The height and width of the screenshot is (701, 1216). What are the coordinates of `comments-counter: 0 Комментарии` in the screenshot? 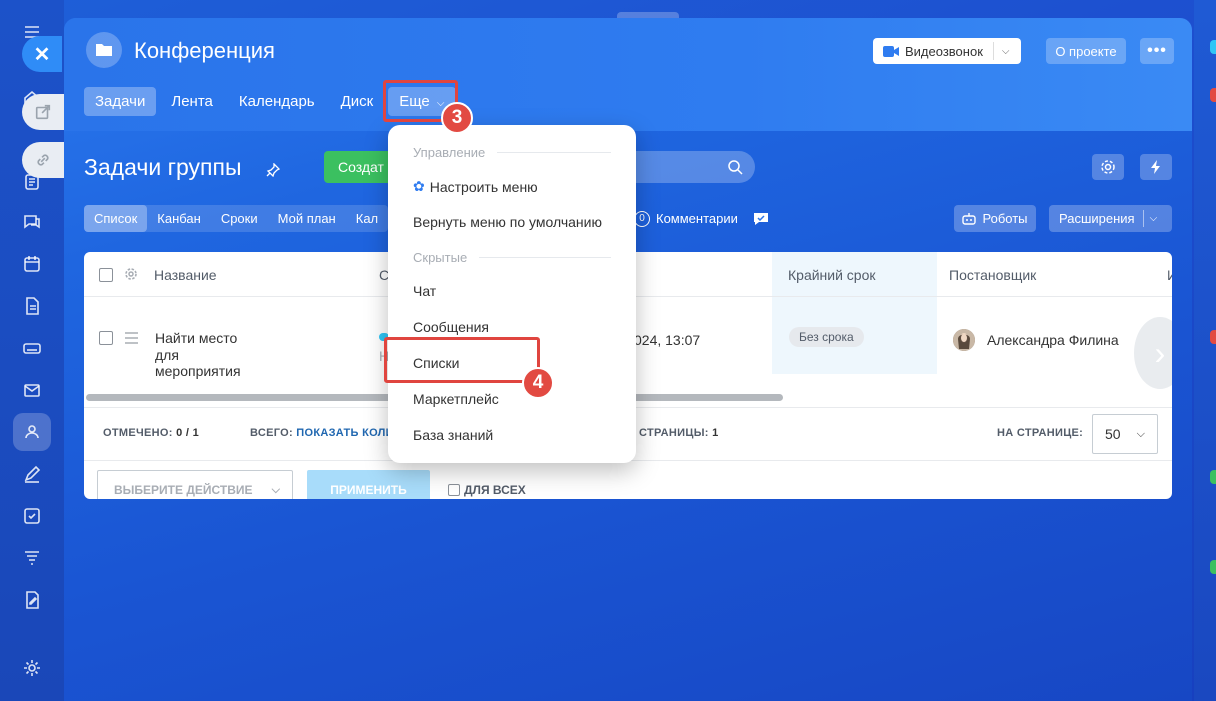 It's located at (702, 218).